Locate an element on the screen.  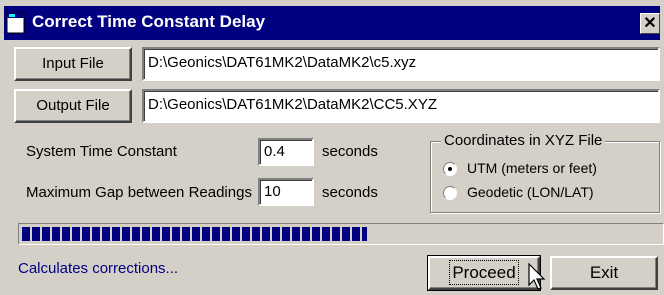
coordinates-group-title: Coordinates in XYZ File is located at coordinates (523, 140).